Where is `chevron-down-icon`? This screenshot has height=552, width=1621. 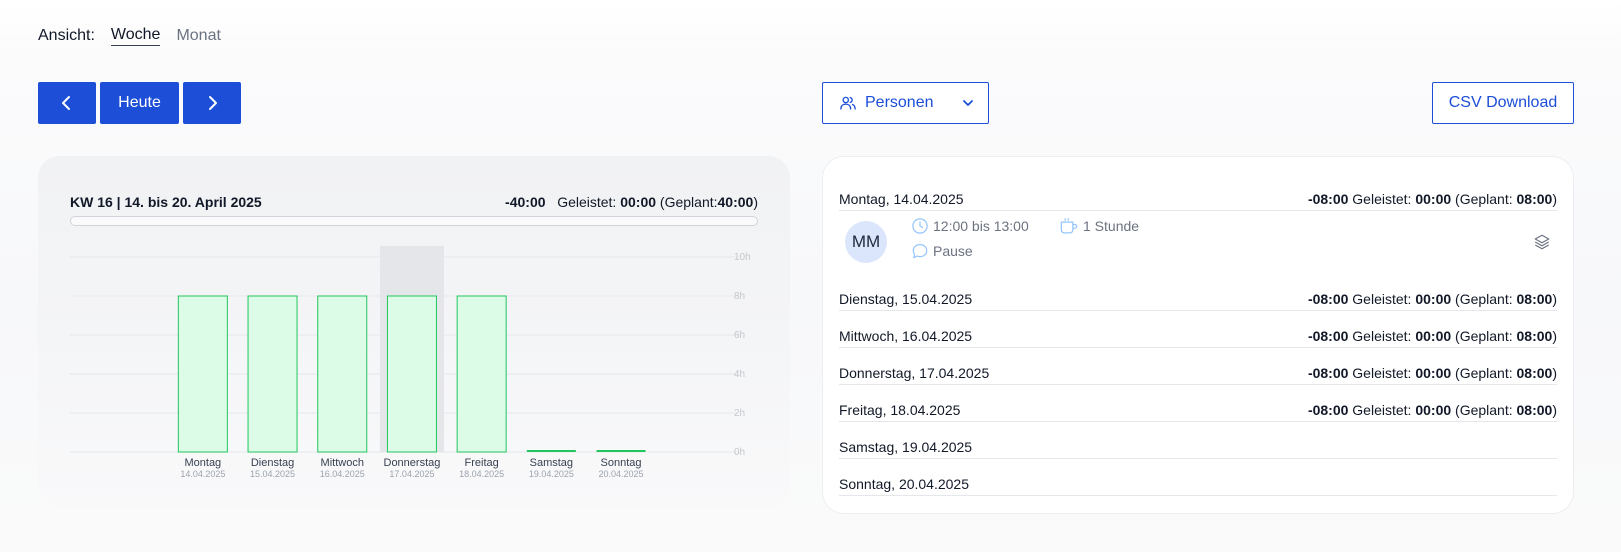
chevron-down-icon is located at coordinates (967, 103).